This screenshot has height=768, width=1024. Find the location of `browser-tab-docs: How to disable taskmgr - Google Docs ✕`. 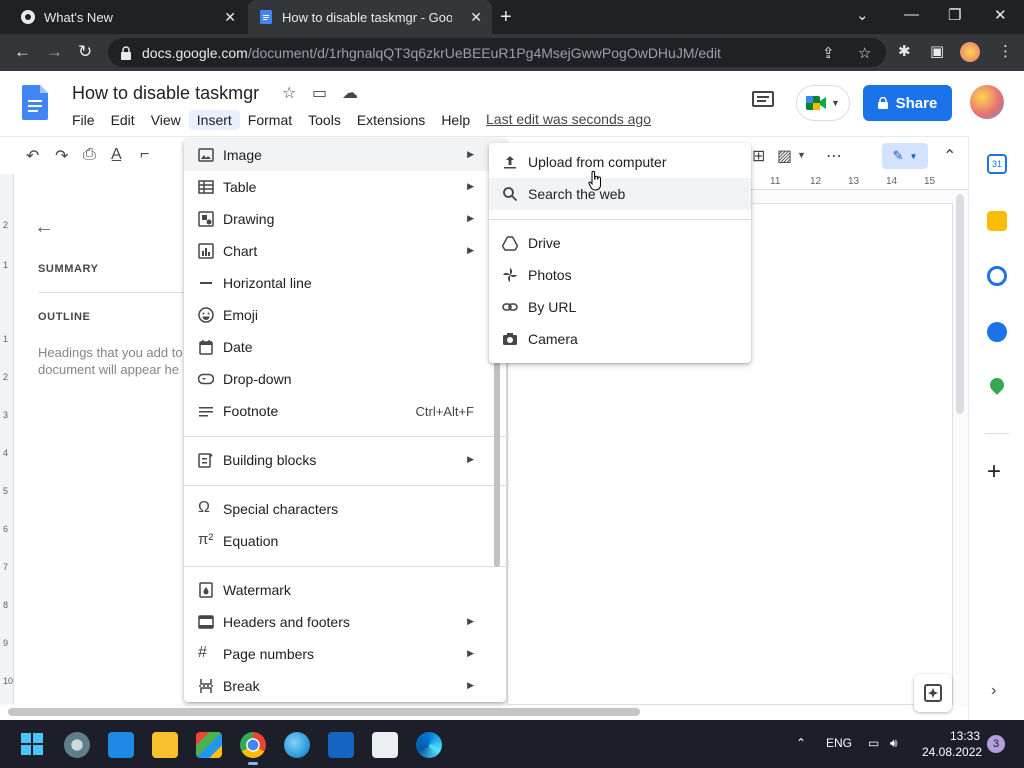

browser-tab-docs: How to disable taskmgr - Google Docs ✕ is located at coordinates (370, 17).